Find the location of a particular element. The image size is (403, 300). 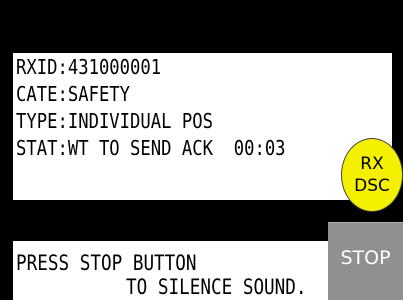

rx-label: RX is located at coordinates (372, 164).